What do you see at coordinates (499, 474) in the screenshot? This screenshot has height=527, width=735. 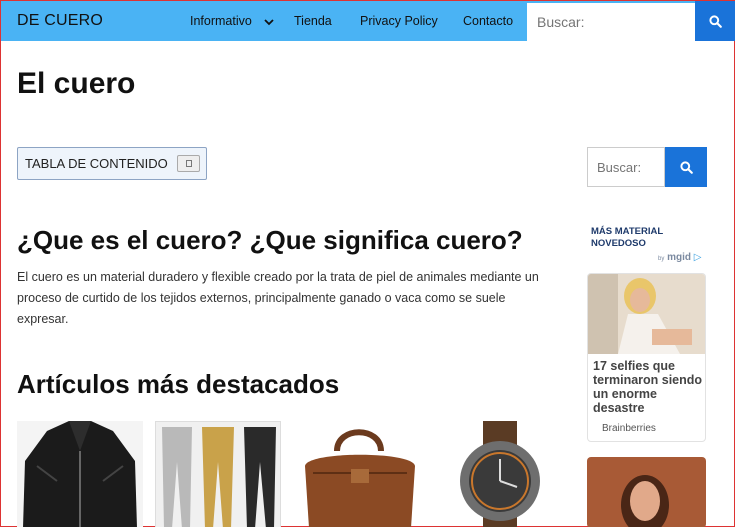 I see `product-image-watch` at bounding box center [499, 474].